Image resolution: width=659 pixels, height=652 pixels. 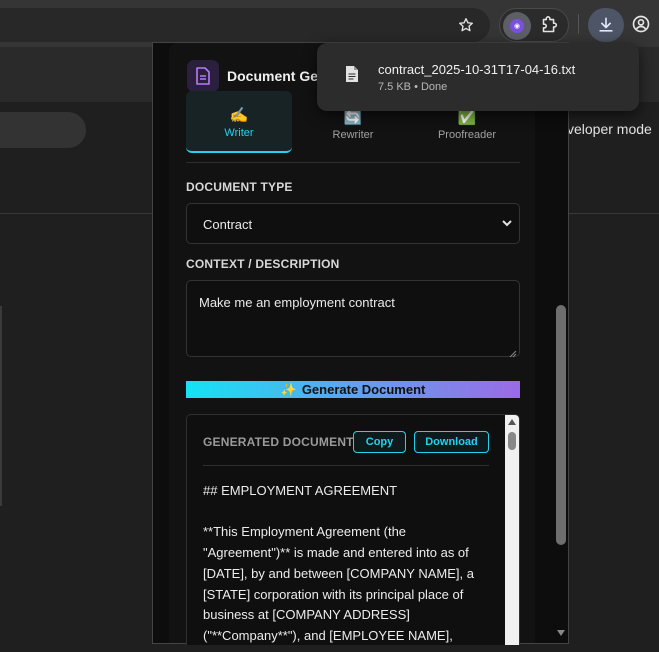 What do you see at coordinates (512, 422) in the screenshot?
I see `scroll-up-icon` at bounding box center [512, 422].